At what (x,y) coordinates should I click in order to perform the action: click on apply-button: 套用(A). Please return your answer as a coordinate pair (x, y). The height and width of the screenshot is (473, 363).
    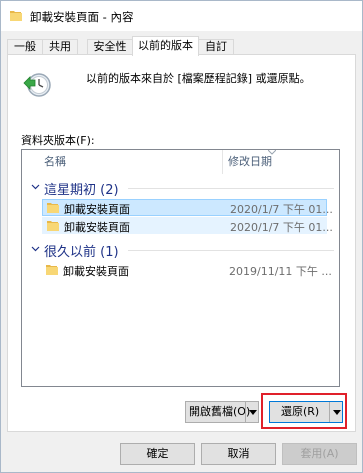
    Looking at the image, I should click on (319, 454).